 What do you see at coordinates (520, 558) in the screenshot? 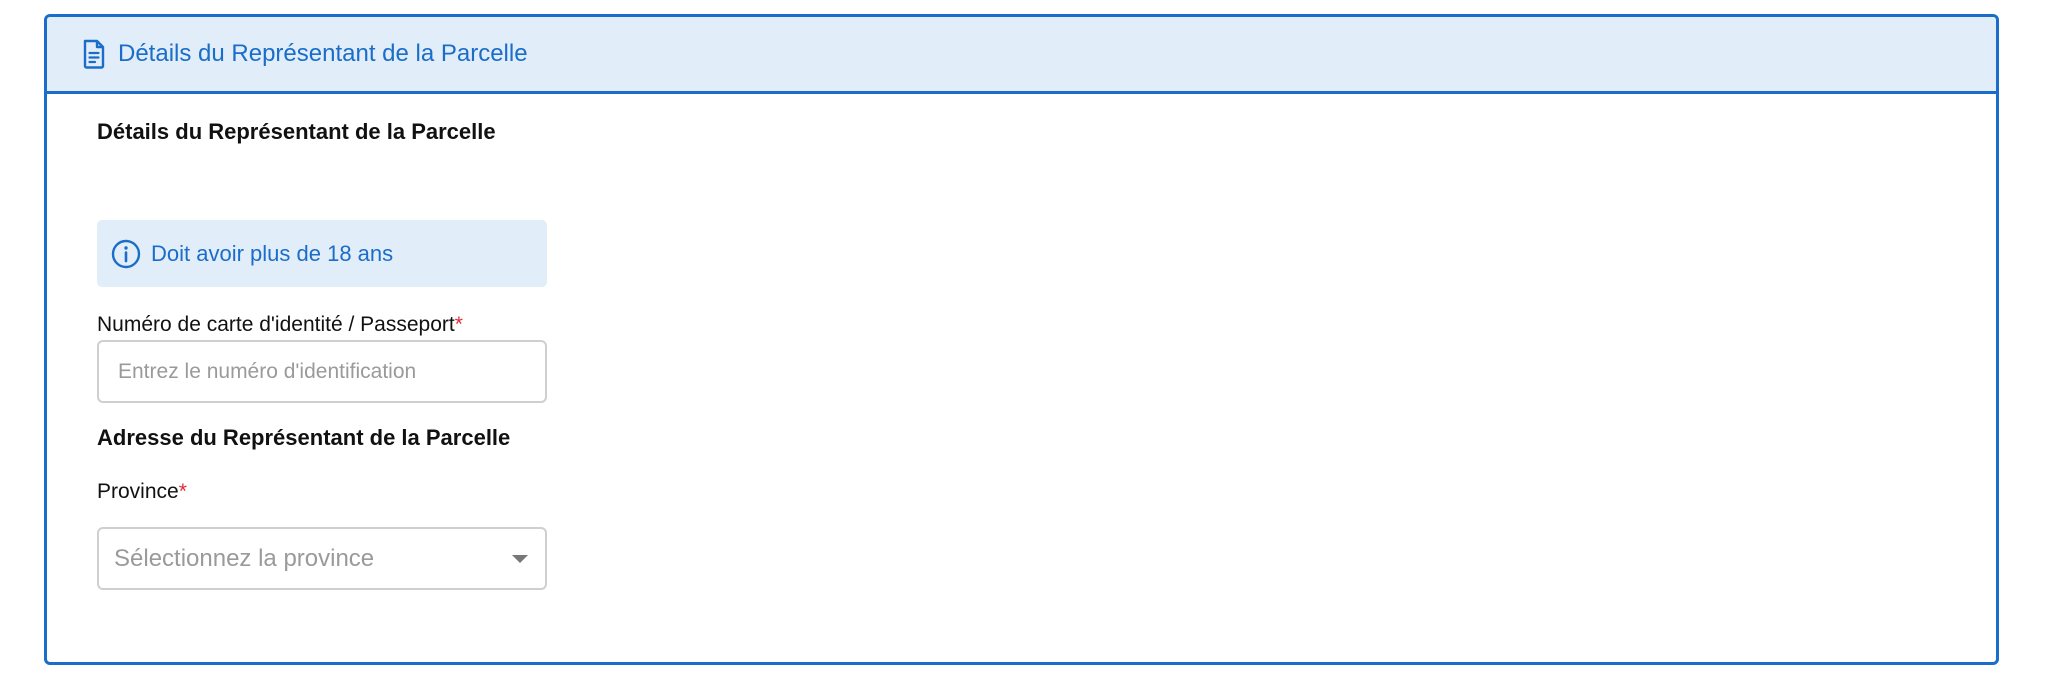
I see `chevron-down-icon` at bounding box center [520, 558].